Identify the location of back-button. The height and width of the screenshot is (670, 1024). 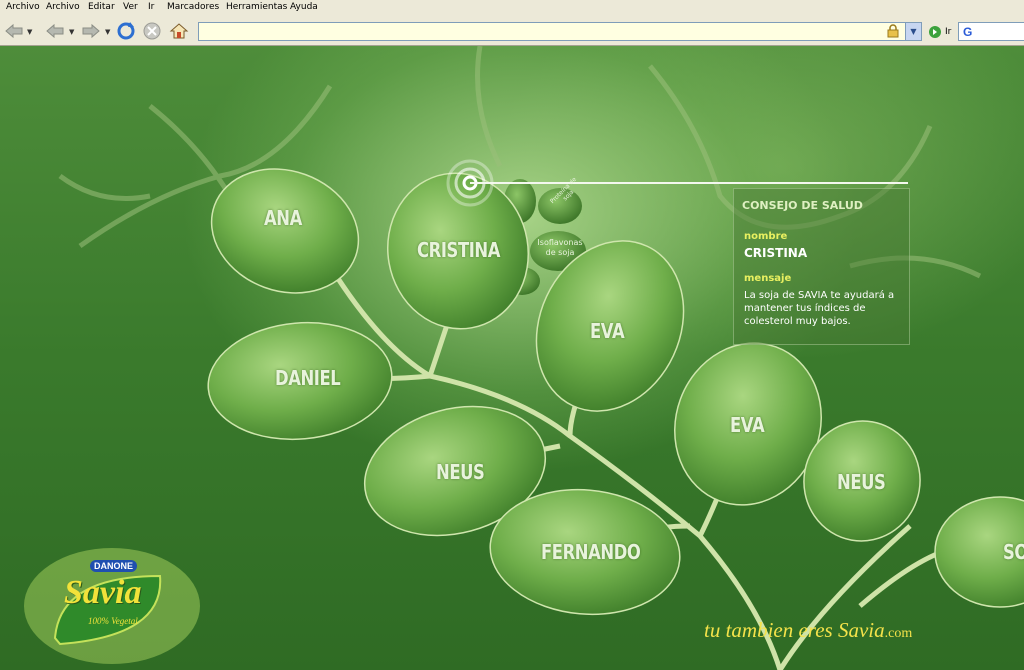
(14, 31).